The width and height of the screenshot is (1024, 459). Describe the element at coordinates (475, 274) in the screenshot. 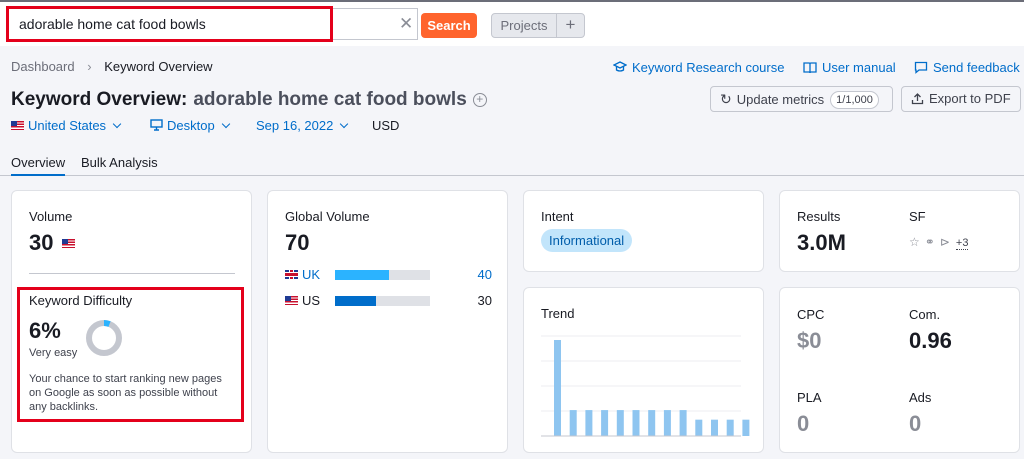

I see `gv-value: 40` at that location.